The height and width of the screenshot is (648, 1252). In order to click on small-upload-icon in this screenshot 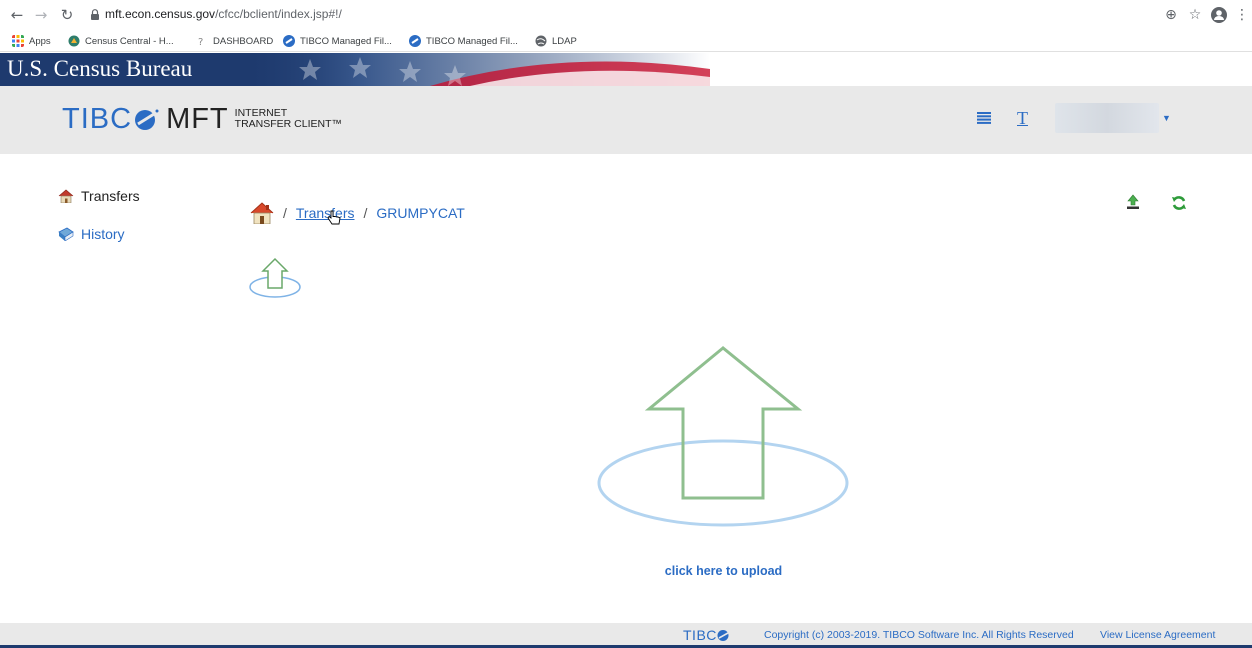, I will do `click(276, 278)`.